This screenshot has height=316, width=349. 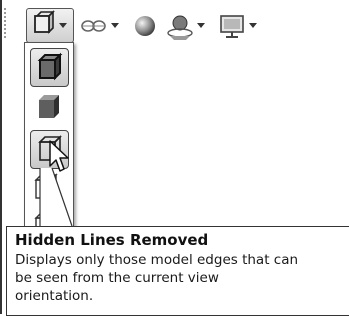 I want to click on tooltip-line-3: orientation., so click(x=54, y=296).